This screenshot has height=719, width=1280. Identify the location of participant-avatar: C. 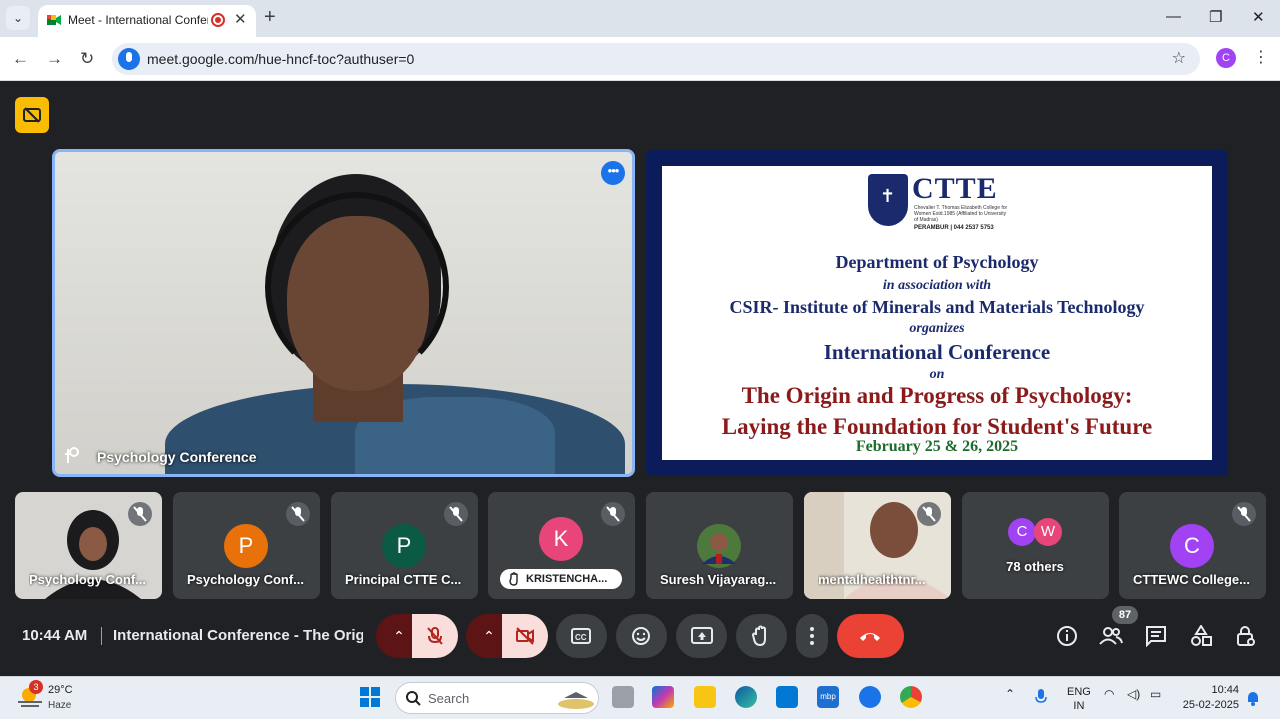
(1192, 546).